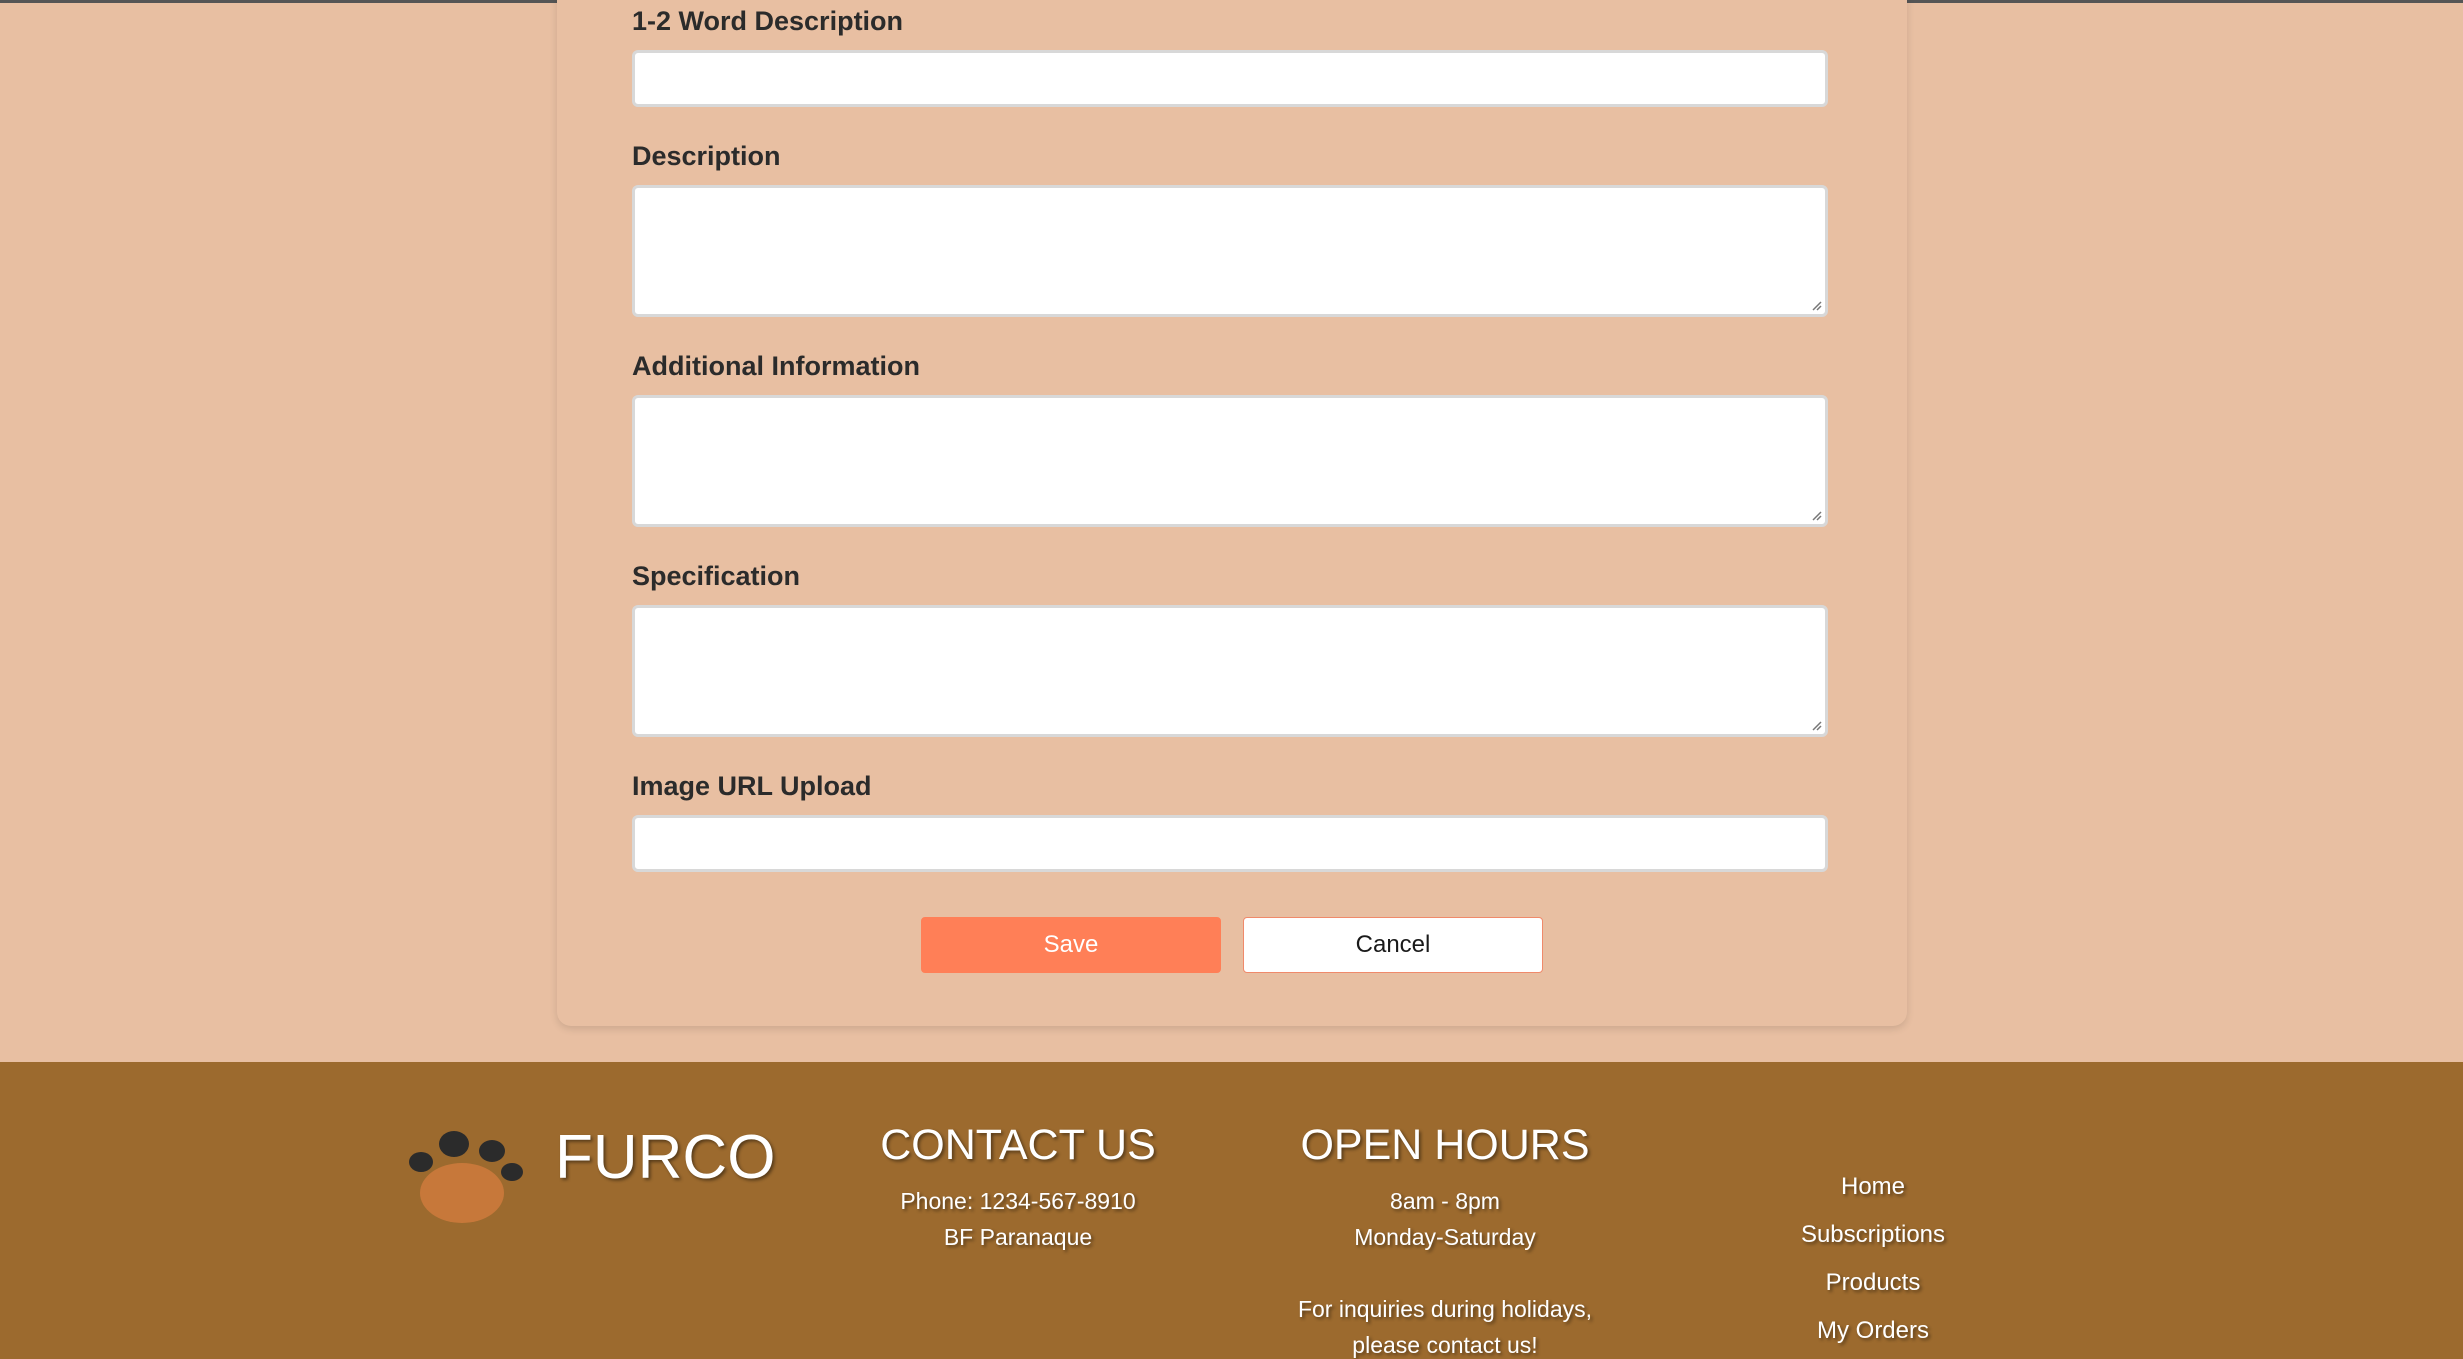 The image size is (2463, 1359). Describe the element at coordinates (1873, 1187) in the screenshot. I see `footer-nav-home: Home` at that location.